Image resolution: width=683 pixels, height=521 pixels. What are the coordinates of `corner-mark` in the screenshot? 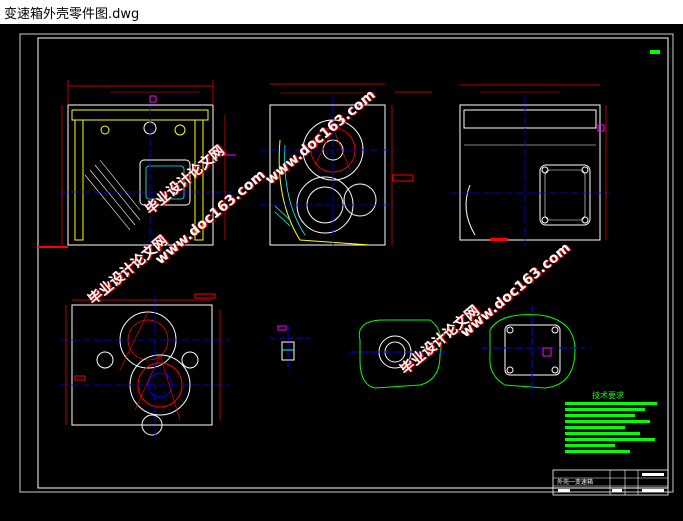 It's located at (655, 52).